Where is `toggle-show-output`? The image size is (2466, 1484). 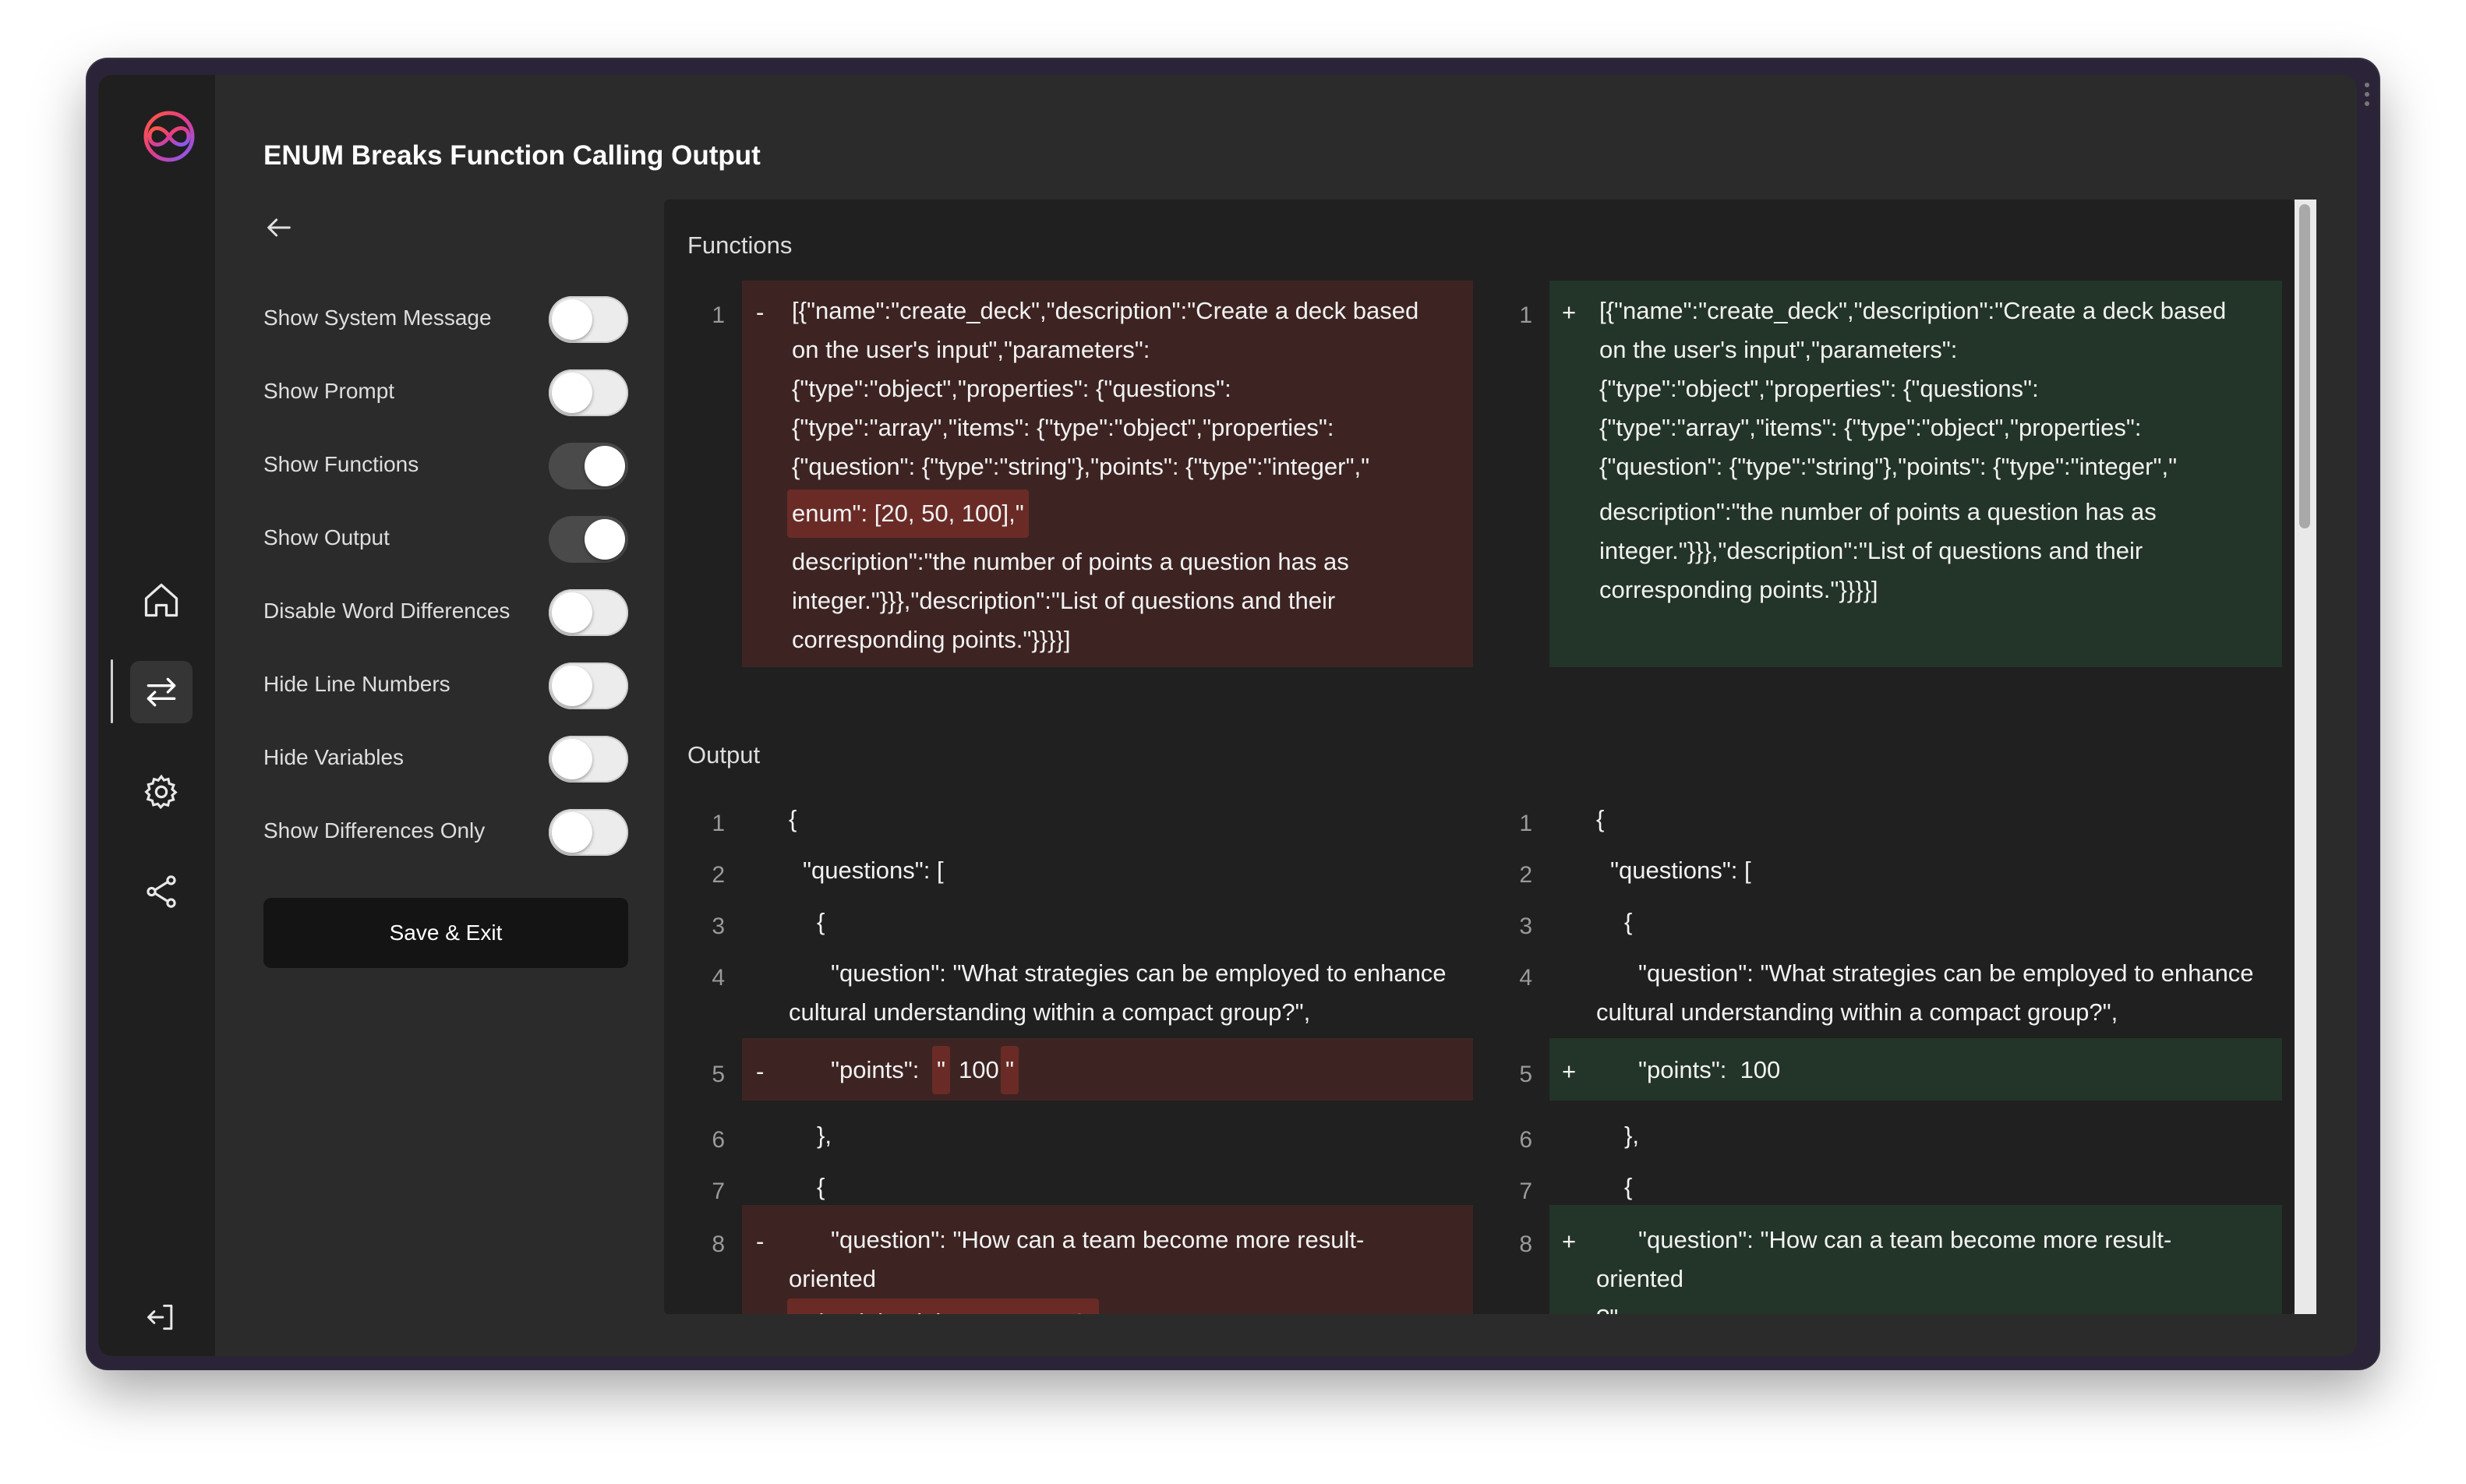 toggle-show-output is located at coordinates (588, 539).